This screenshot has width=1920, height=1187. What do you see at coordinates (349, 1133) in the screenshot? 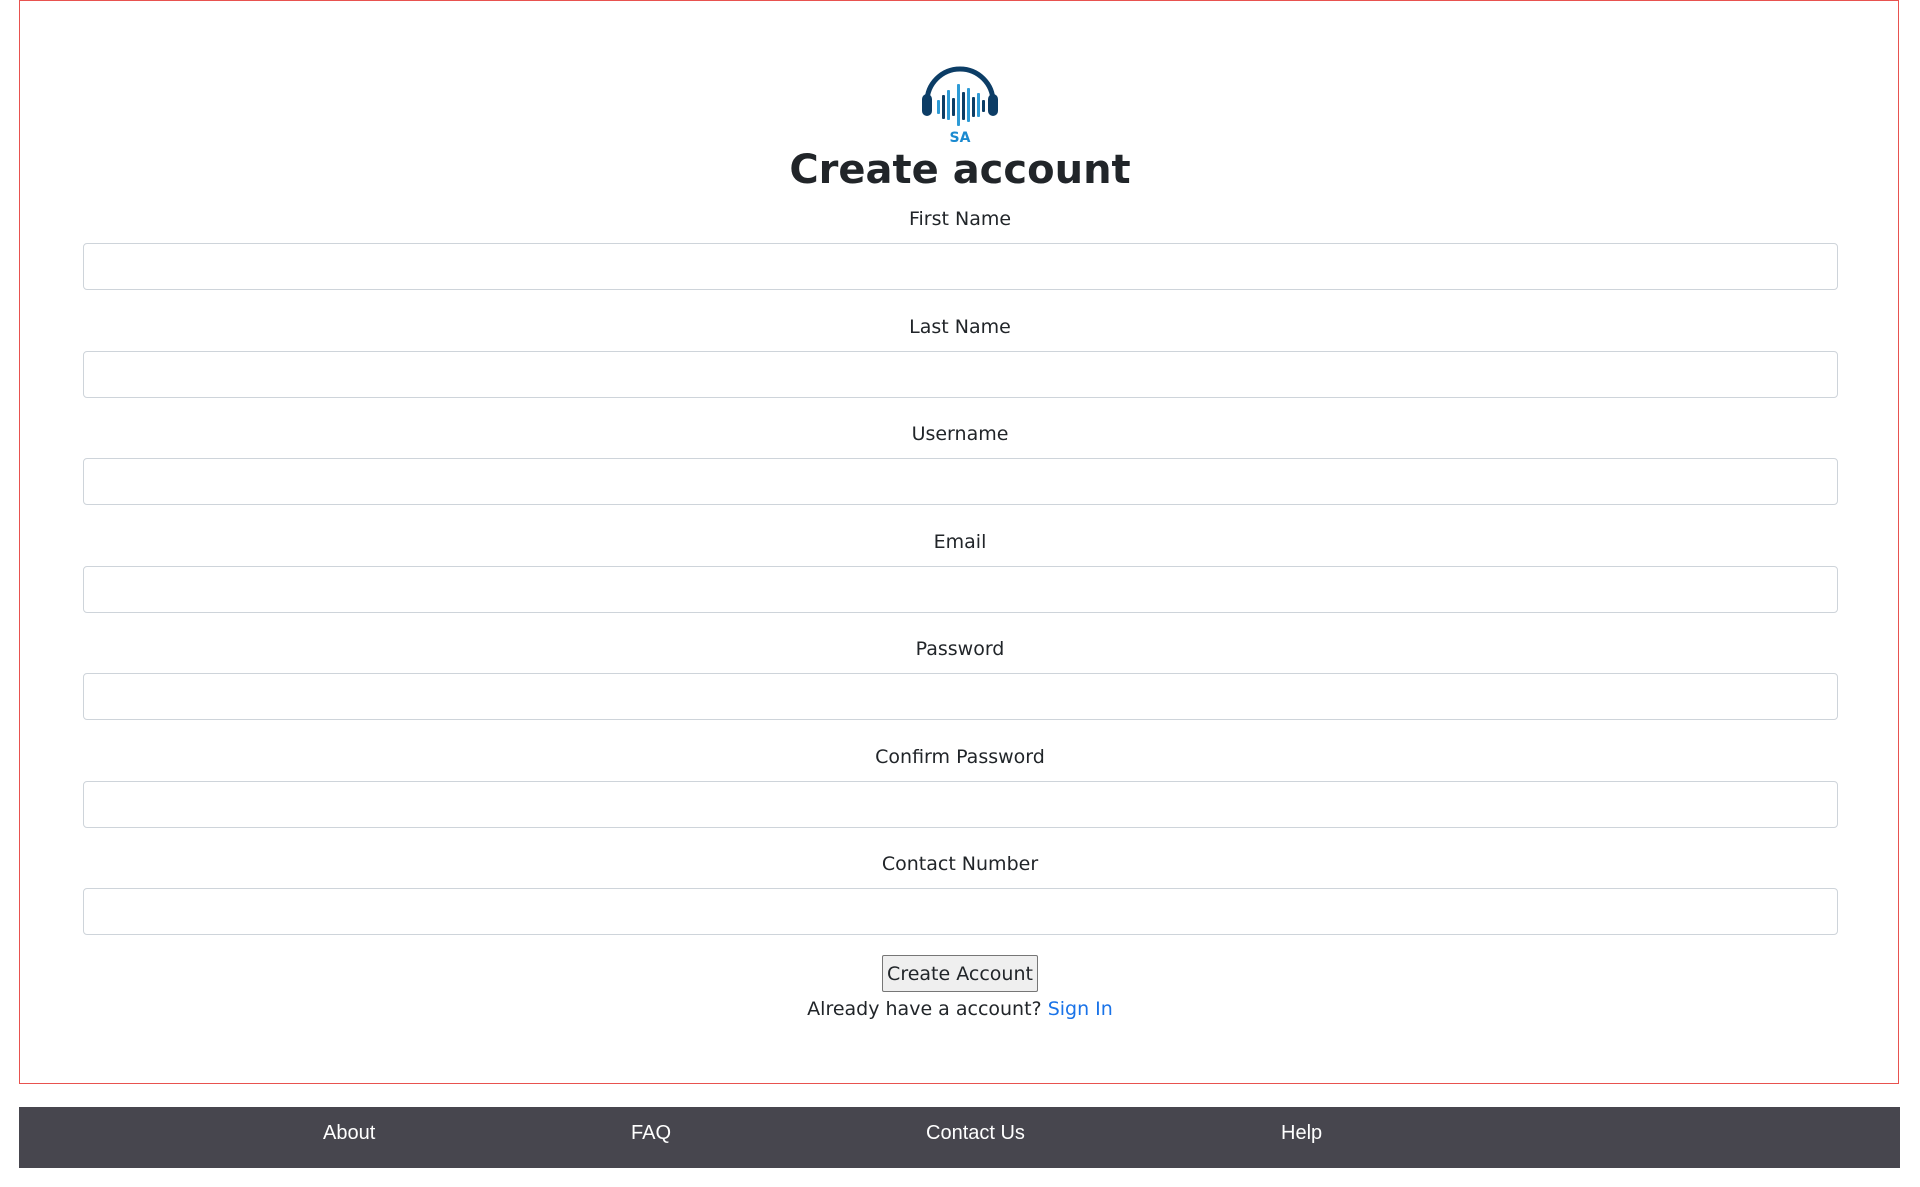
I see `footer-link-about: About` at bounding box center [349, 1133].